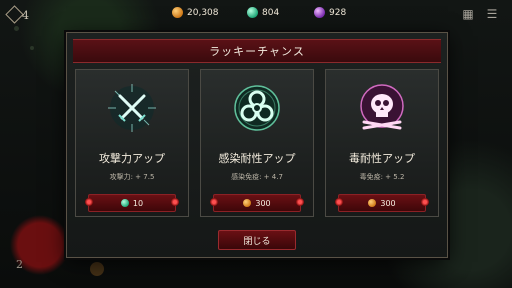 Image resolution: width=512 pixels, height=288 pixels. I want to click on buy-poison-resist-button: 300, so click(382, 203).